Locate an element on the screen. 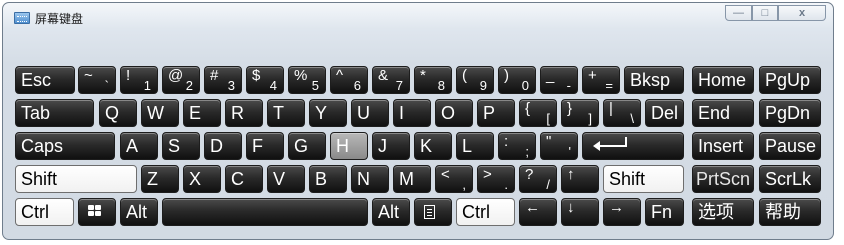 The height and width of the screenshot is (245, 844). key-o: O is located at coordinates (454, 113).